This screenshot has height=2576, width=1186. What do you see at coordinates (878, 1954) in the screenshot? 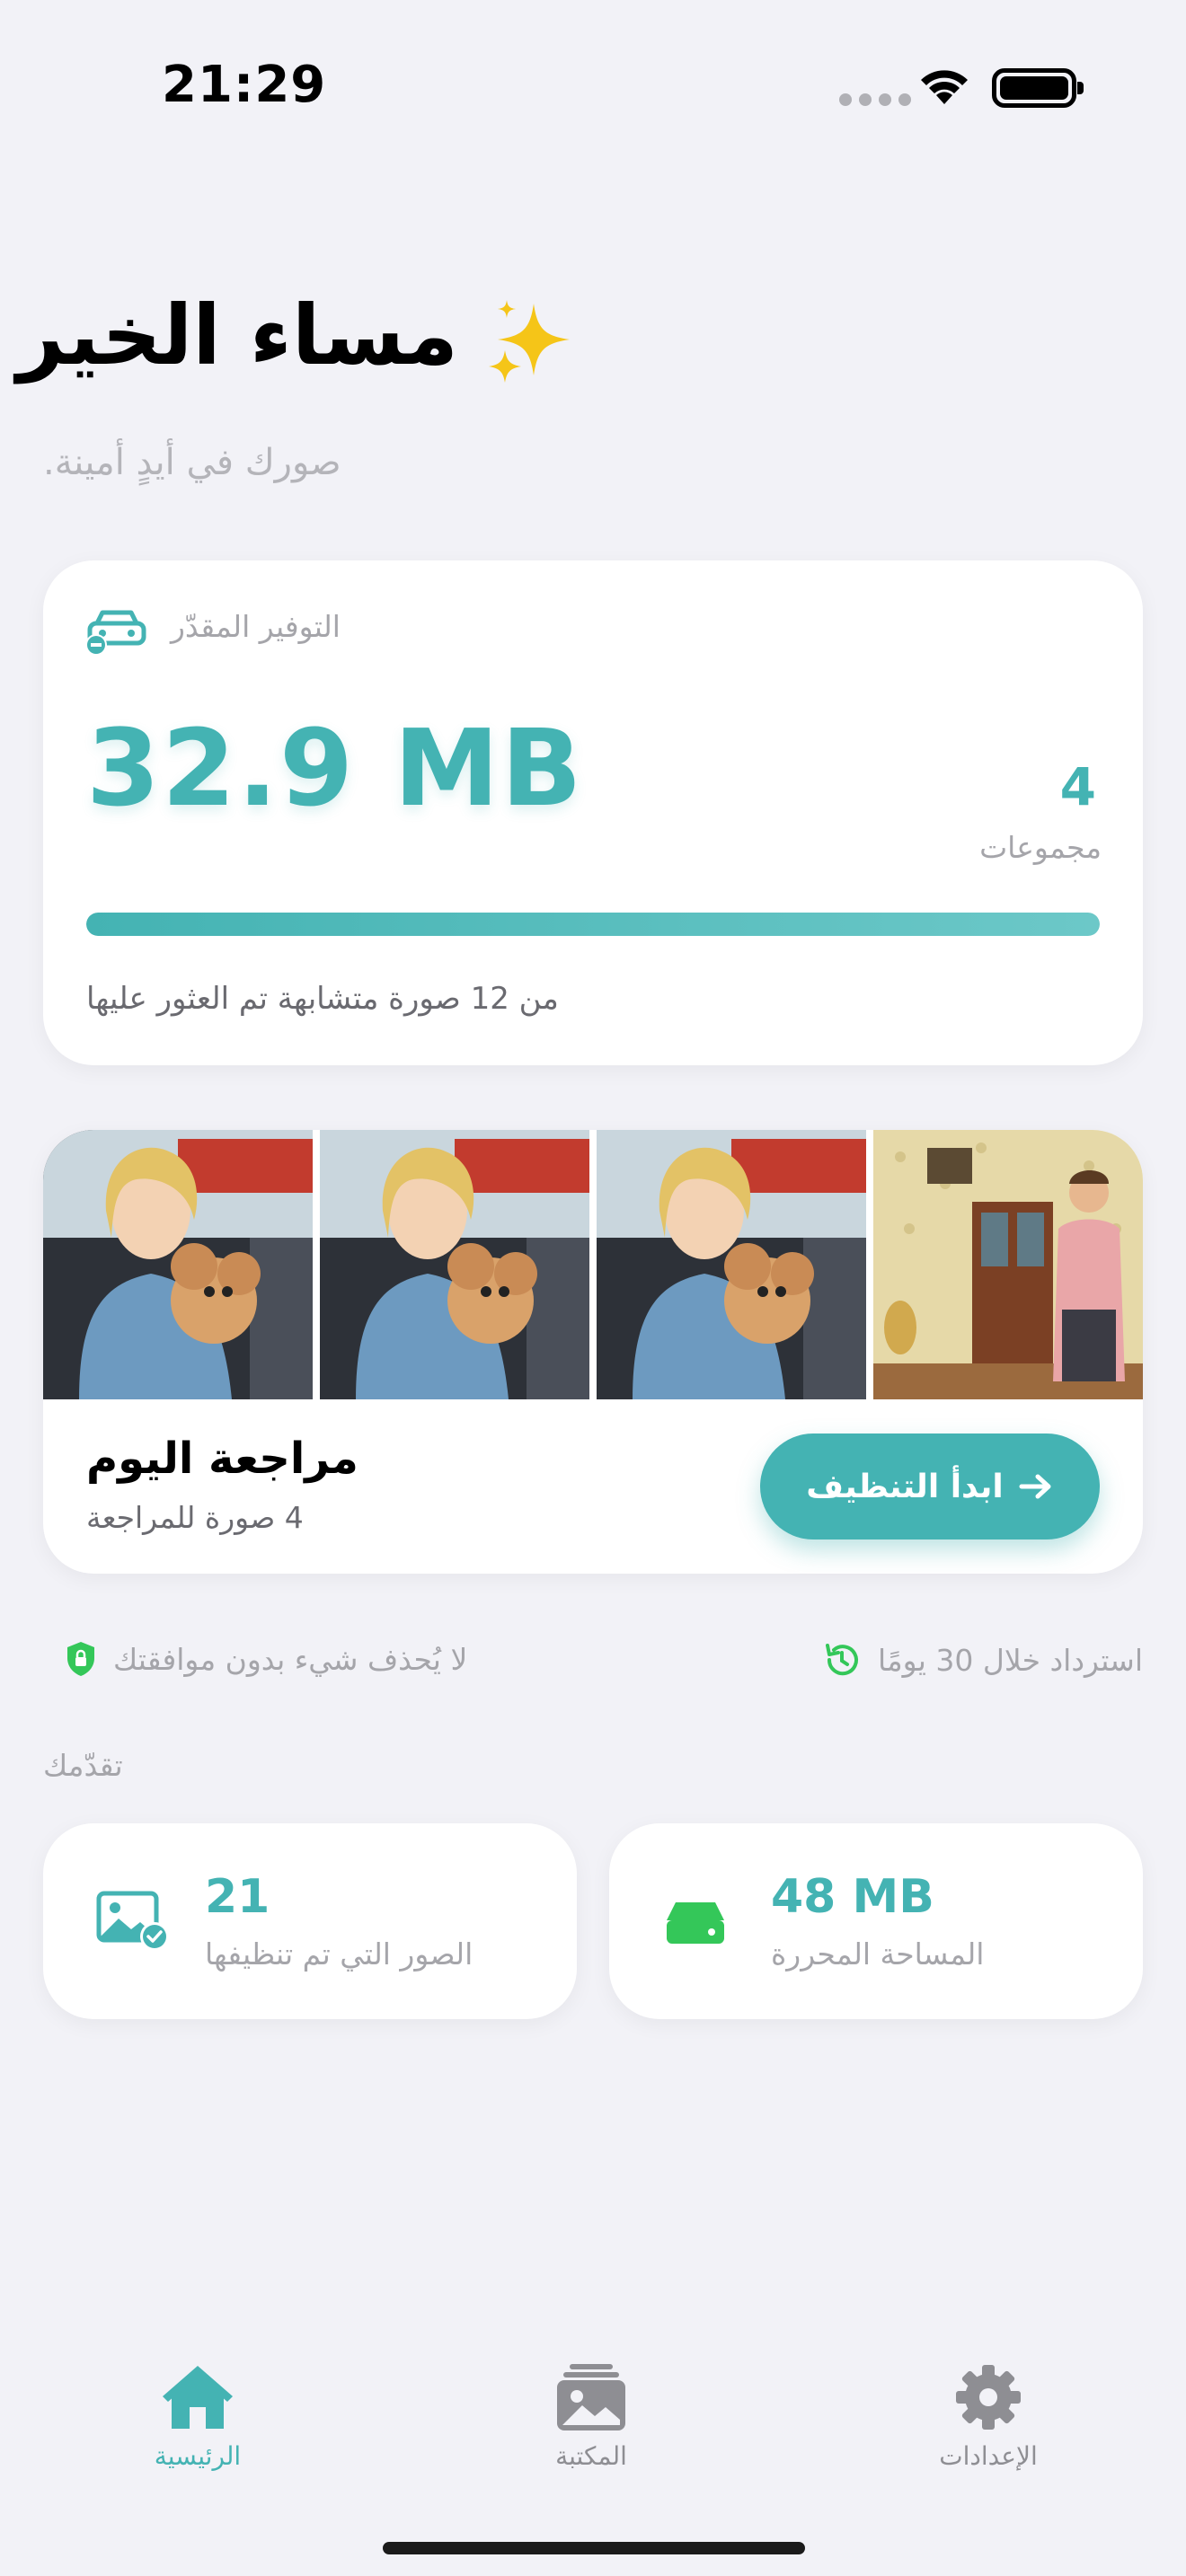
I see `freed-space-label: المساحة المحررة` at bounding box center [878, 1954].